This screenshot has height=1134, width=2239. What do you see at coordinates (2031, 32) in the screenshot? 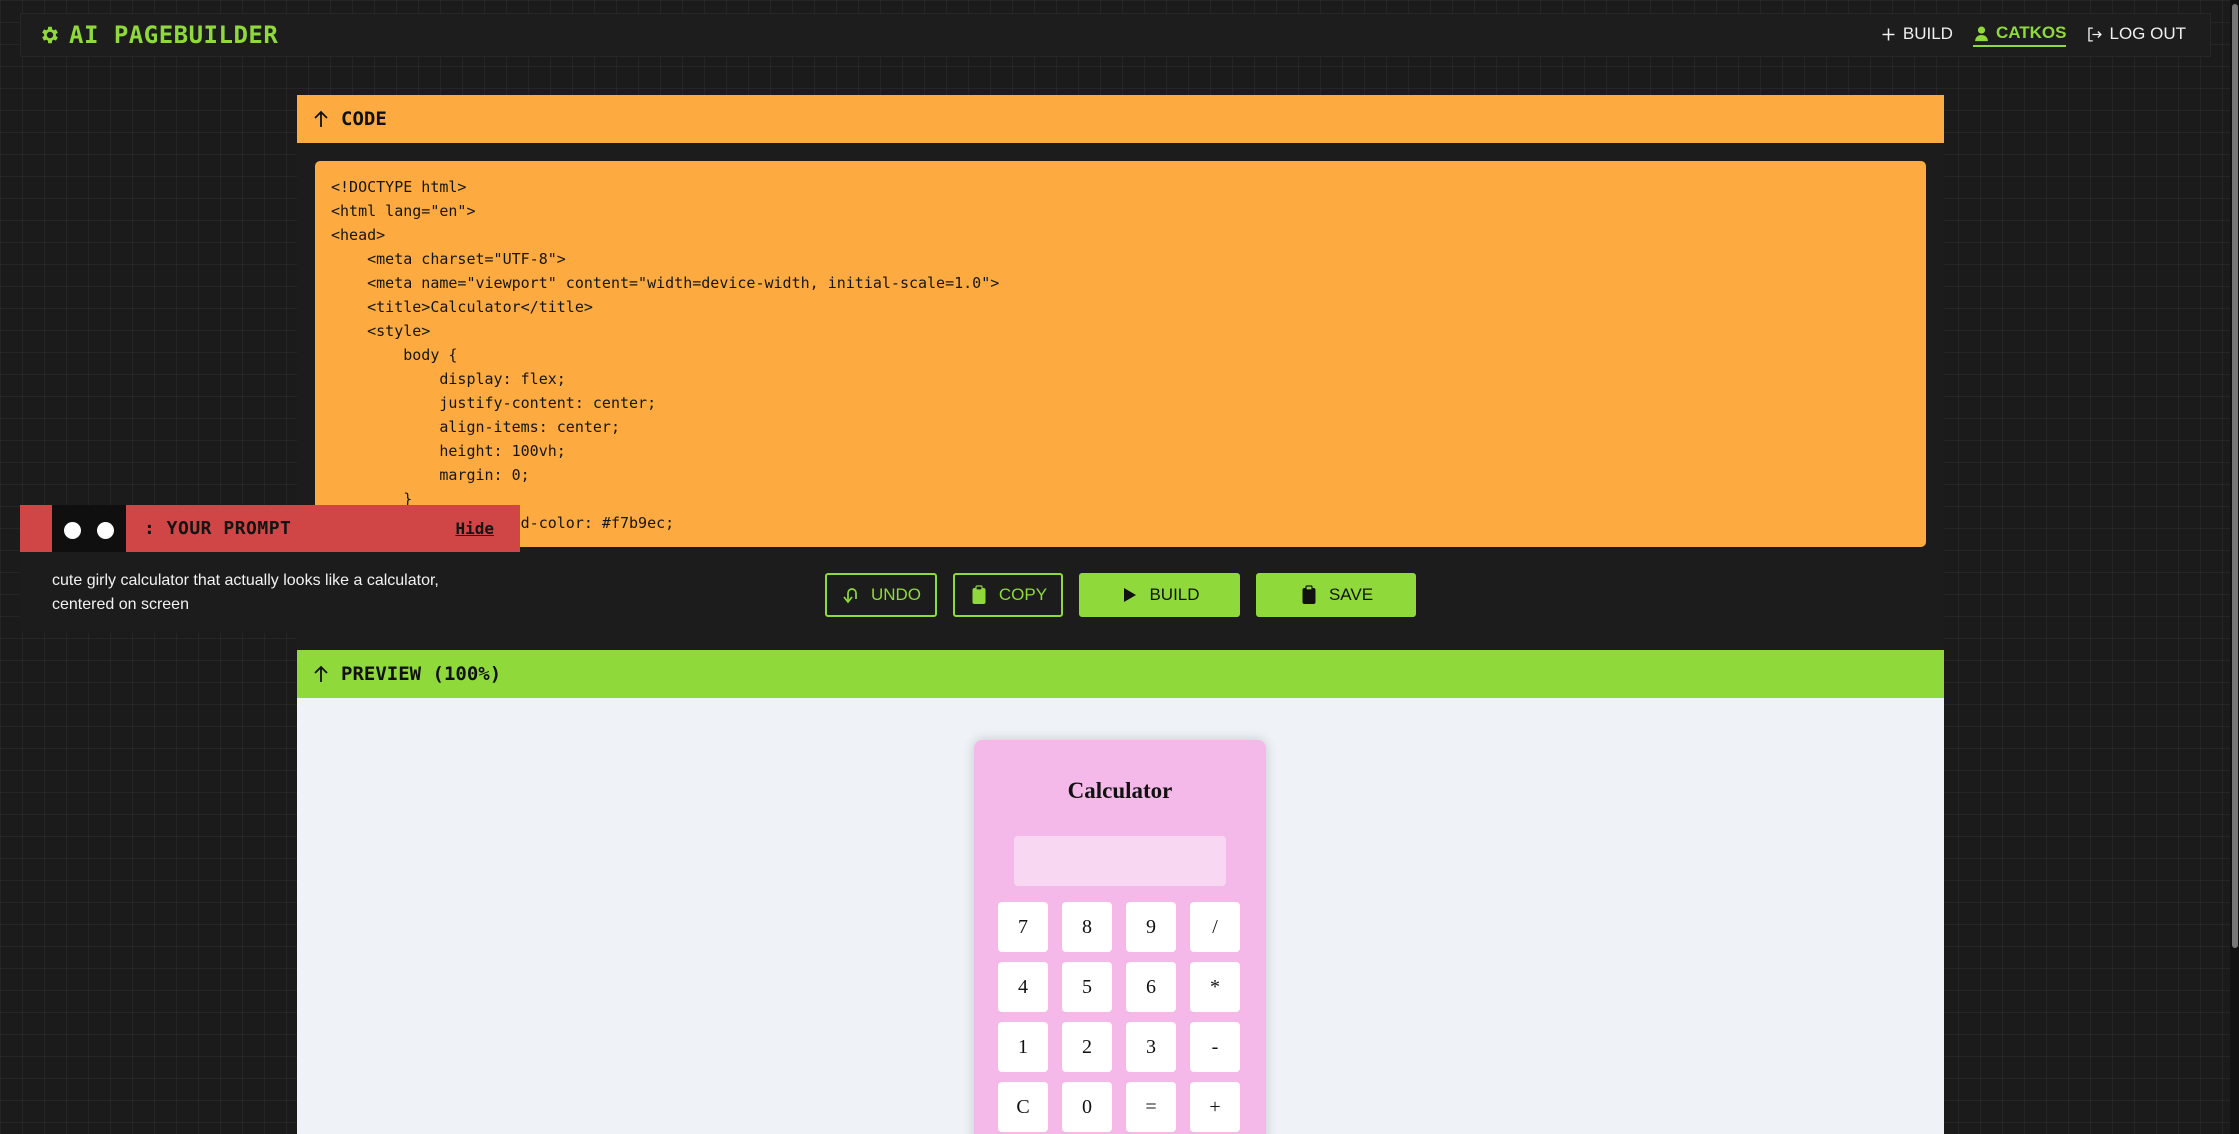
I see `nav-user-label: CATKOS` at bounding box center [2031, 32].